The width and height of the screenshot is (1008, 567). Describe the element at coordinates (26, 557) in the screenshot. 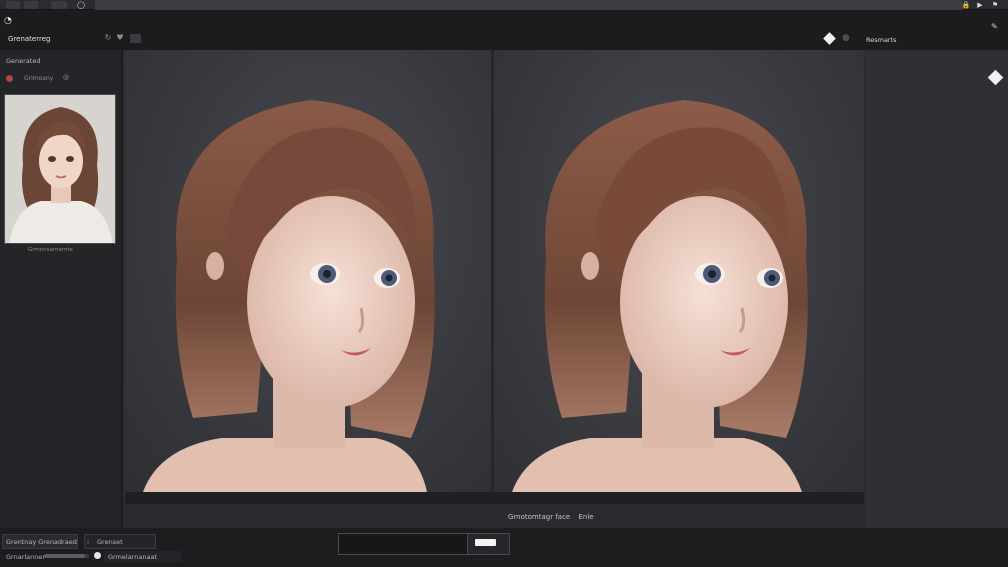

I see `secondary-label: Grnarlanner` at that location.